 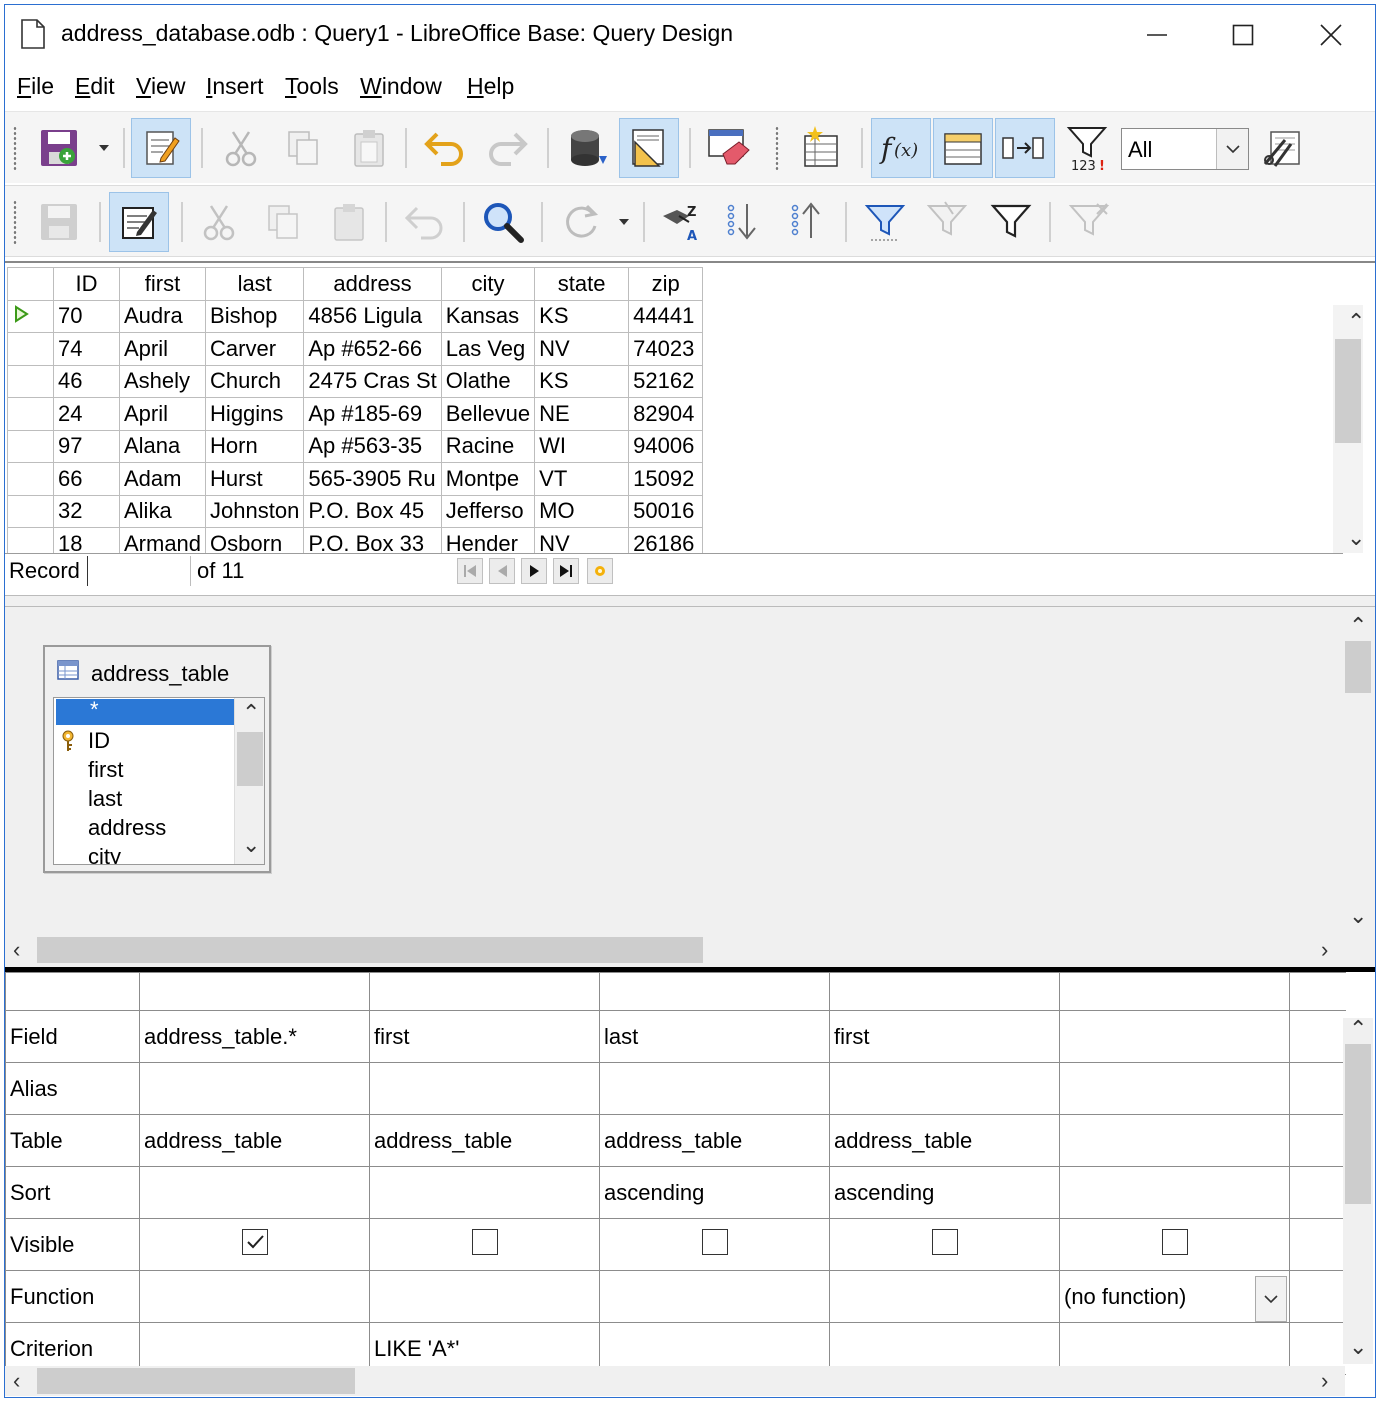 I want to click on scroll-up-icon: ⌃, so click(x=1358, y=626).